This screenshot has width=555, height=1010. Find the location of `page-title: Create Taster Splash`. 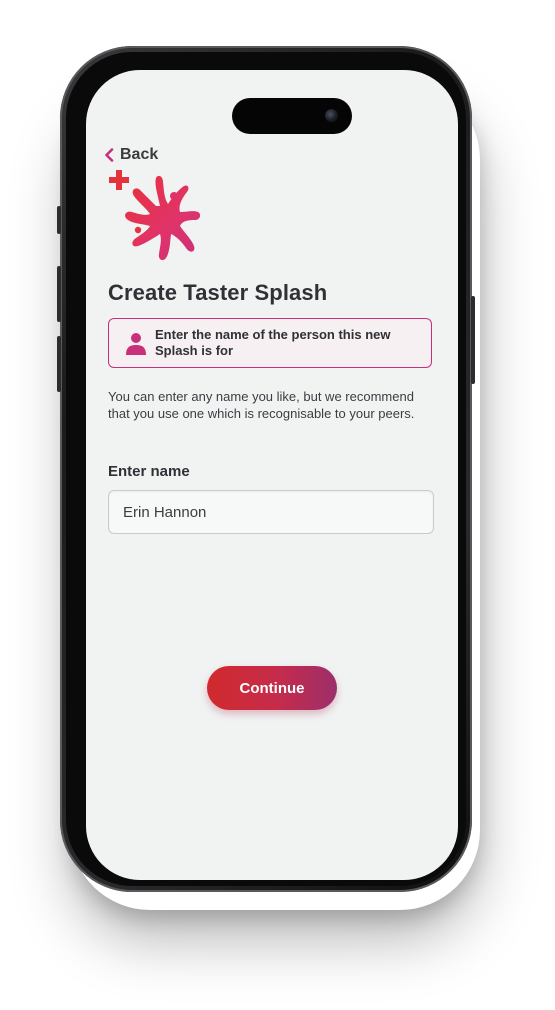

page-title: Create Taster Splash is located at coordinates (218, 292).